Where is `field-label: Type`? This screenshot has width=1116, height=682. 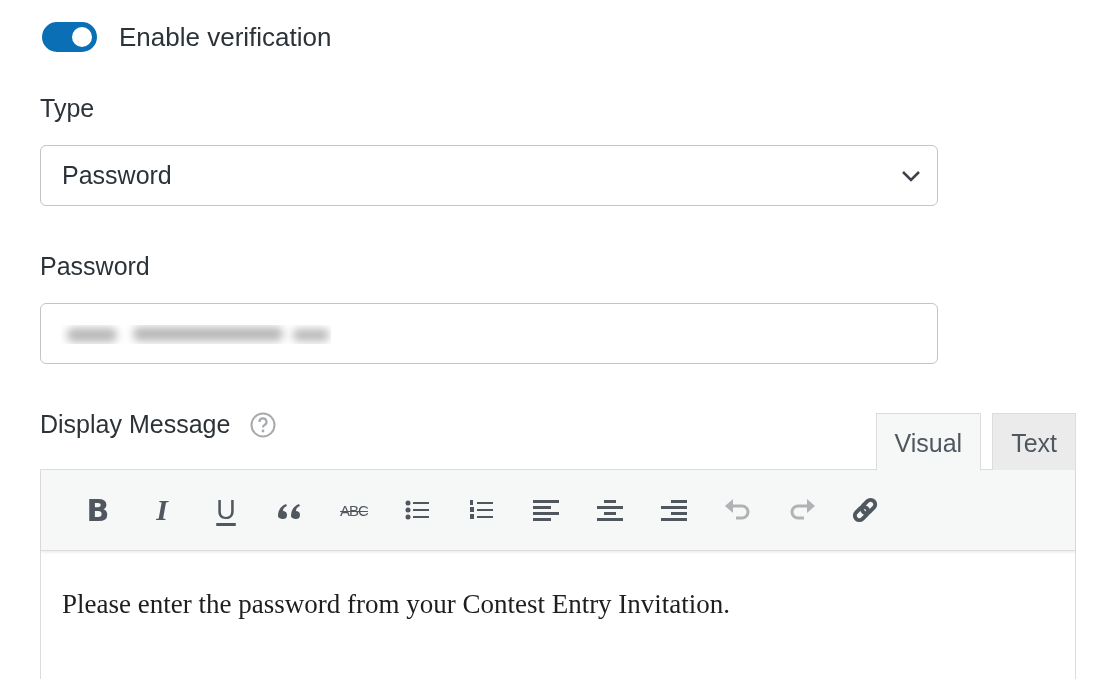 field-label: Type is located at coordinates (68, 108).